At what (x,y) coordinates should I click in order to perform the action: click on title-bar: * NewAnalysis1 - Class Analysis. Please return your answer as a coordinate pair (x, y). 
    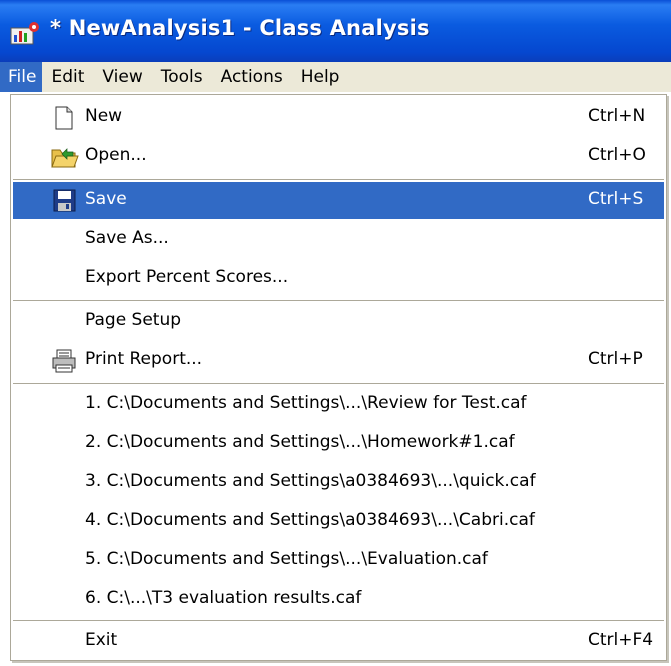
    Looking at the image, I should click on (335, 31).